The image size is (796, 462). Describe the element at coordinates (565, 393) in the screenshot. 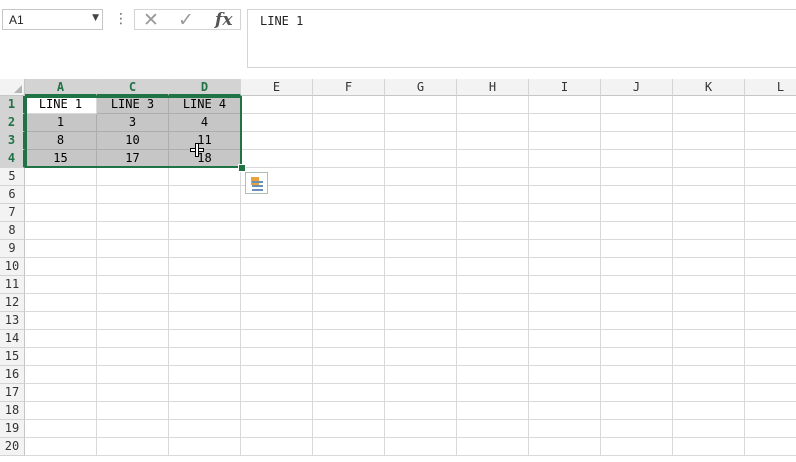

I see `cell-i17` at that location.